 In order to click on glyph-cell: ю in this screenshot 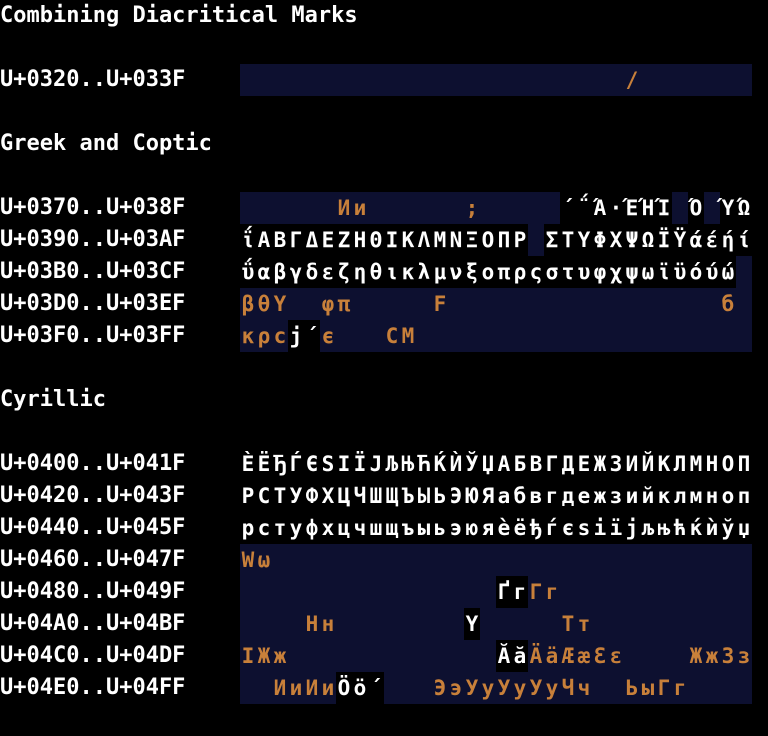, I will do `click(472, 528)`.